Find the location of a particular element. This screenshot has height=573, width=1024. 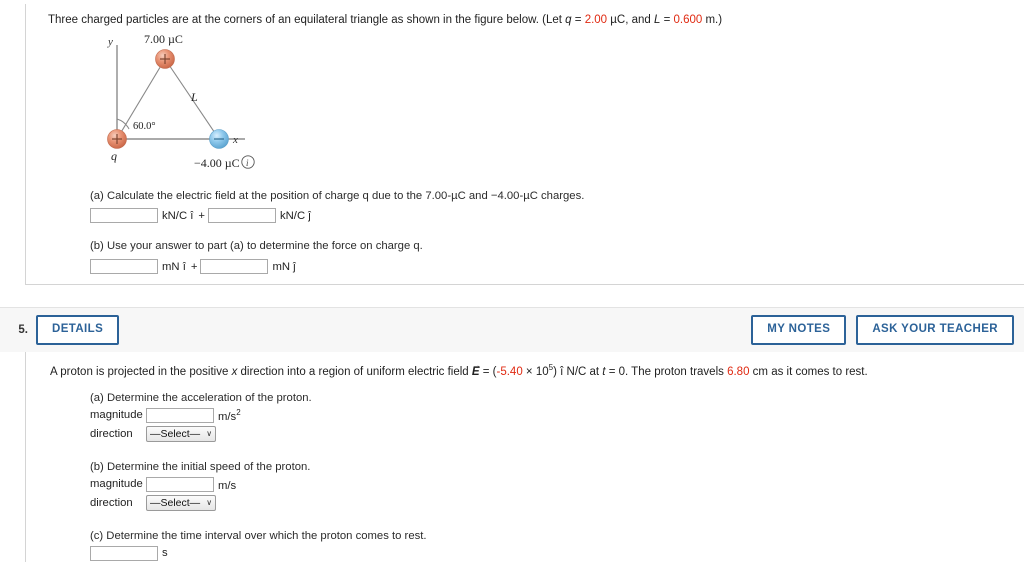

figure-info-icon: i is located at coordinates (248, 162).